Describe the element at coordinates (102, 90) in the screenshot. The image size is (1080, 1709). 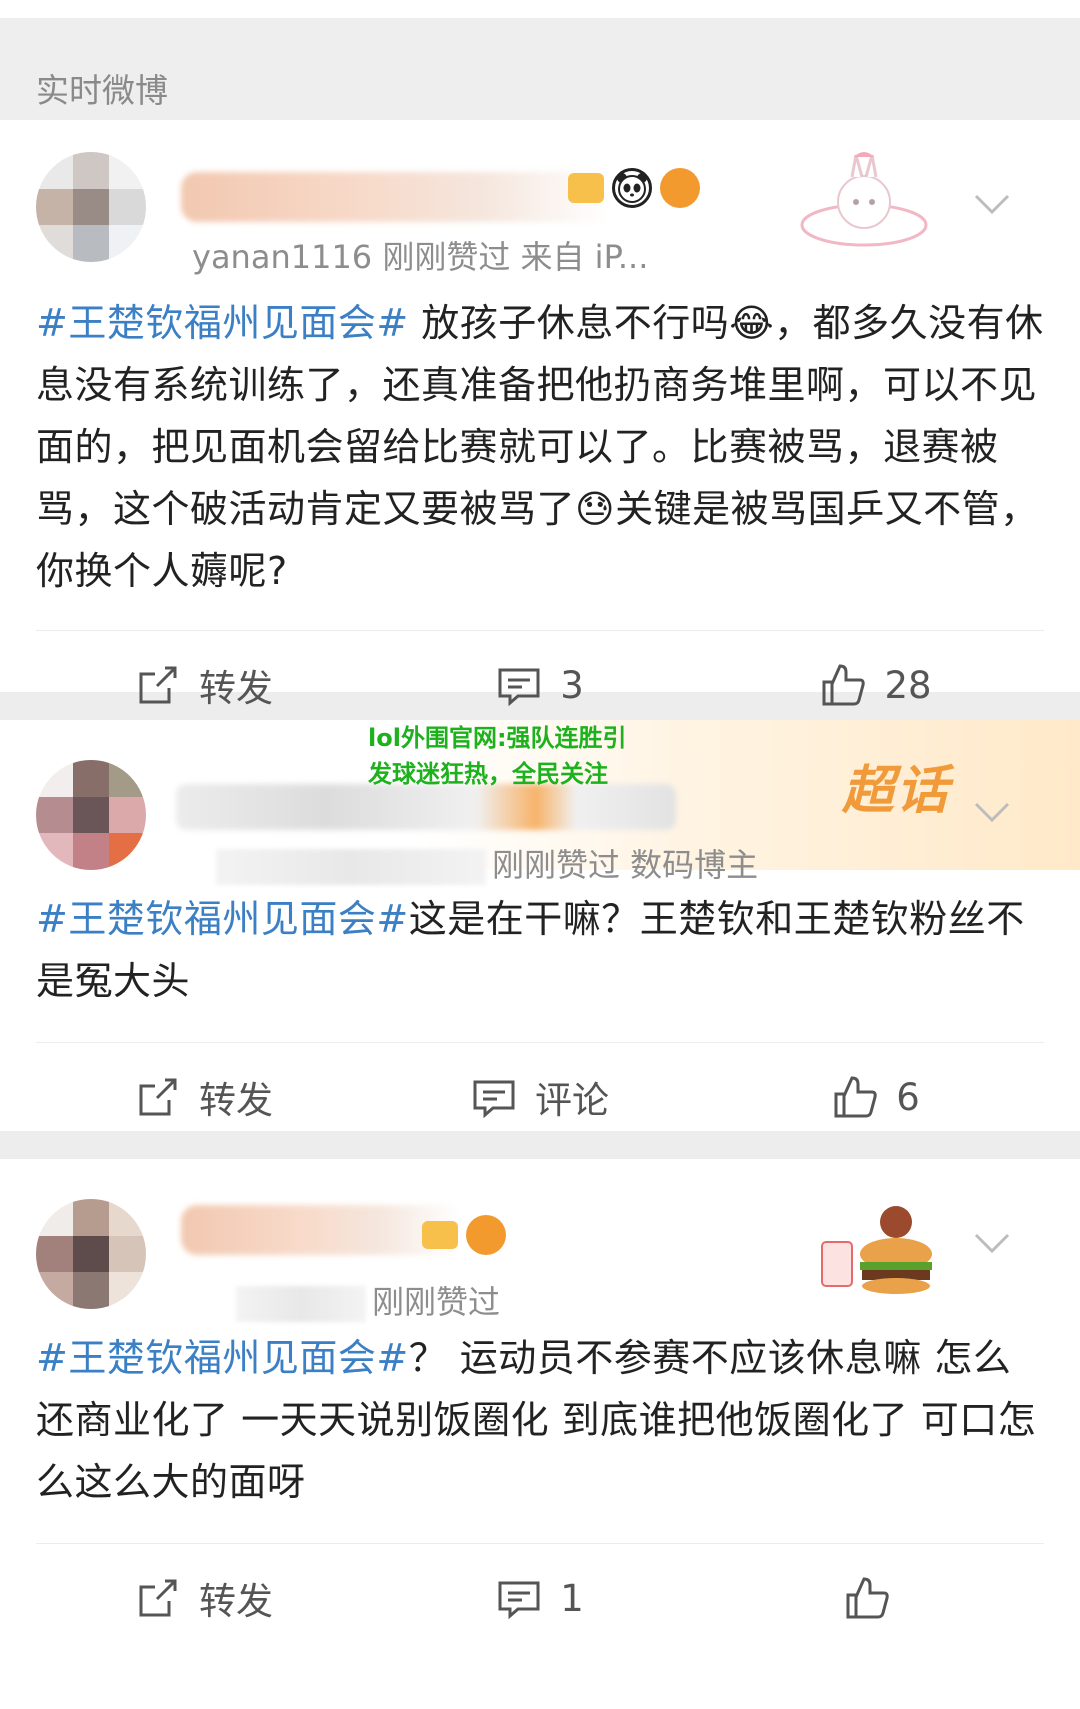
I see `header-title: 实时微博` at that location.